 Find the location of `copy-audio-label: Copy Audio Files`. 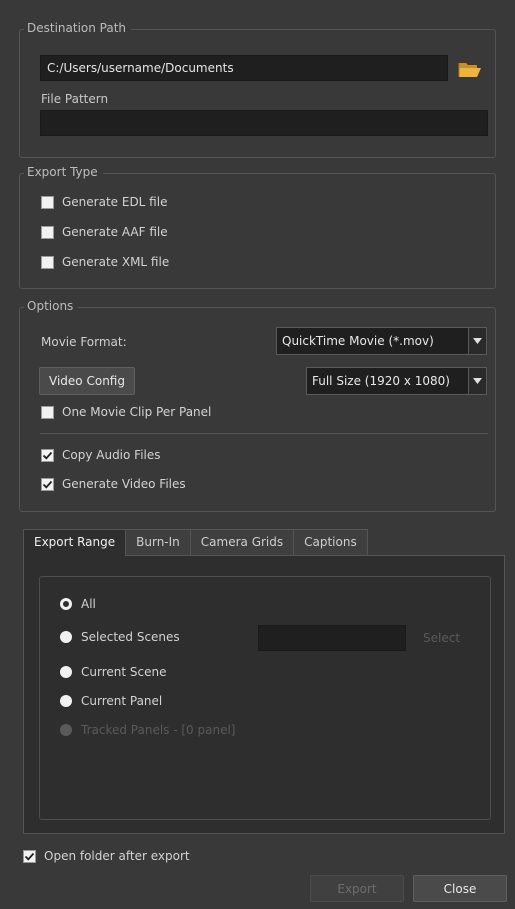

copy-audio-label: Copy Audio Files is located at coordinates (111, 455).